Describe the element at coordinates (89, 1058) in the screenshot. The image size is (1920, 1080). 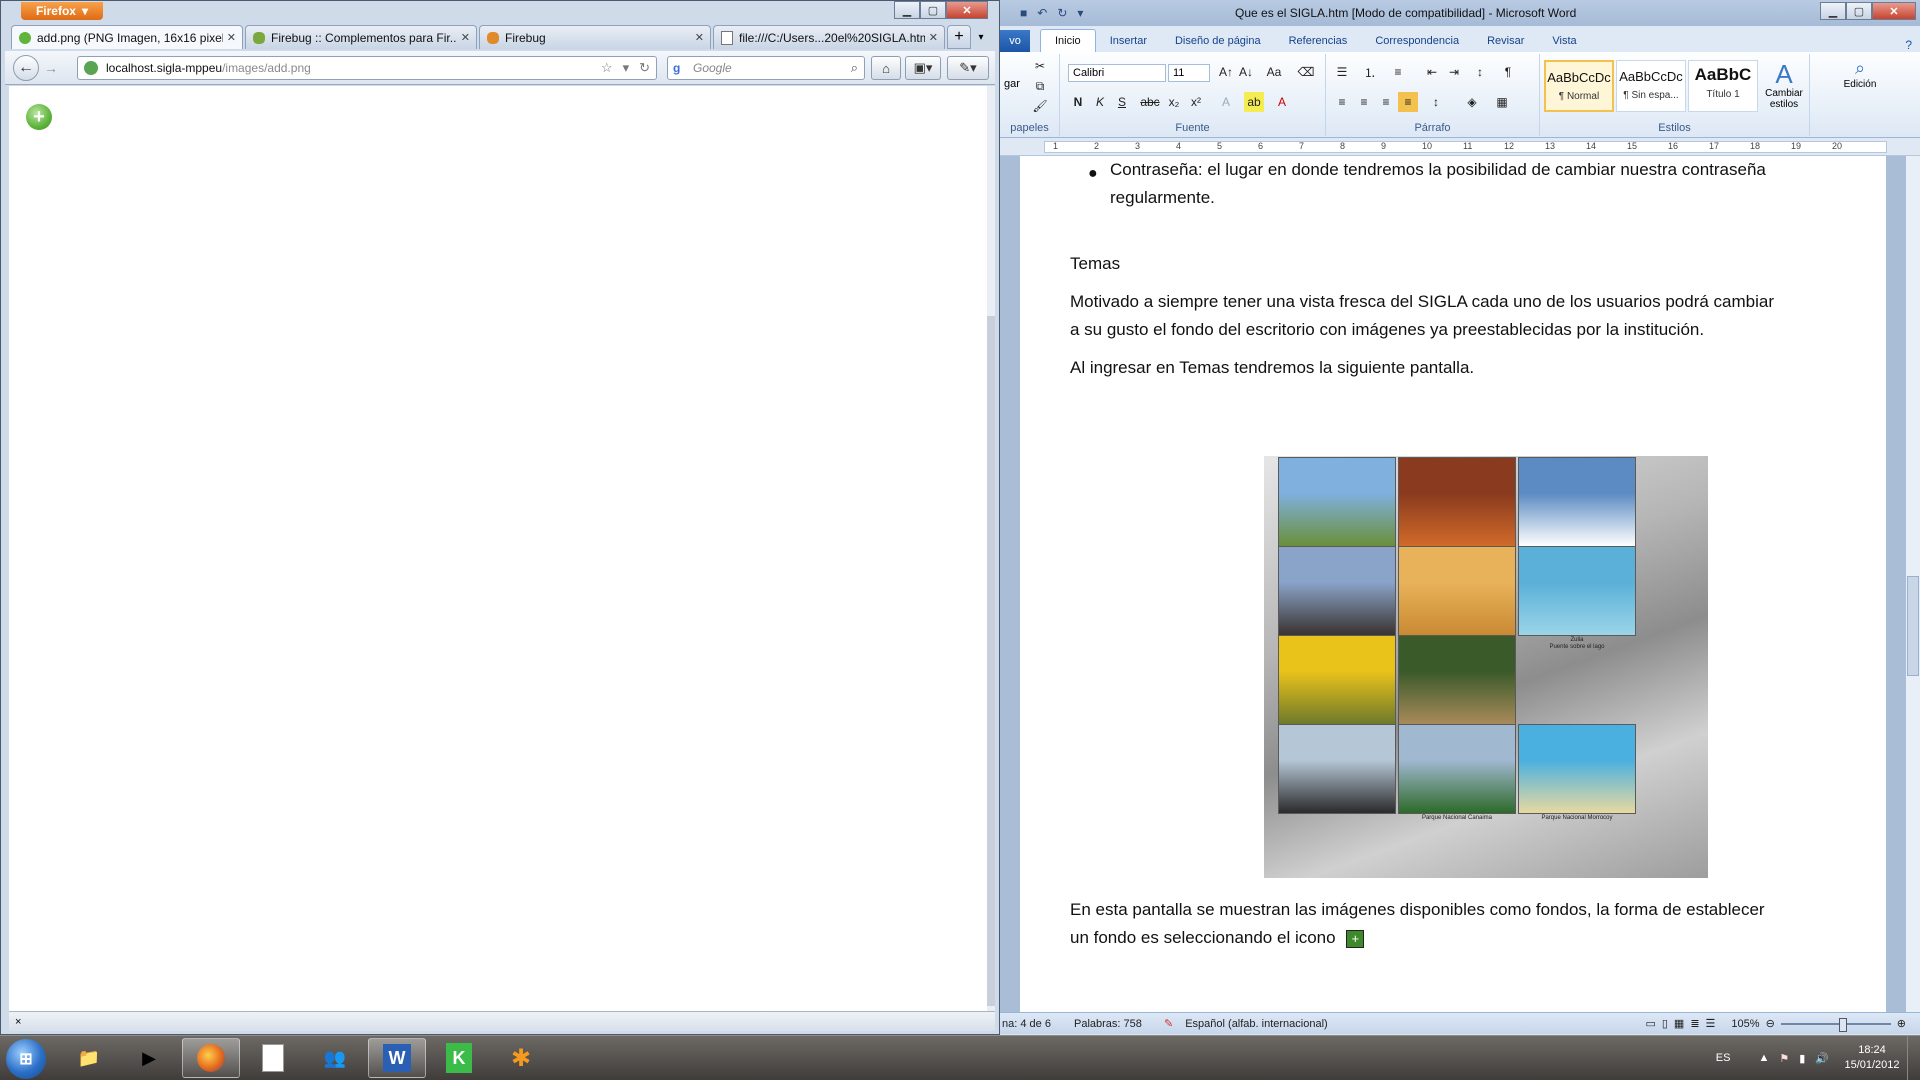
I see `explorer-taskbar-icon: 📁` at that location.